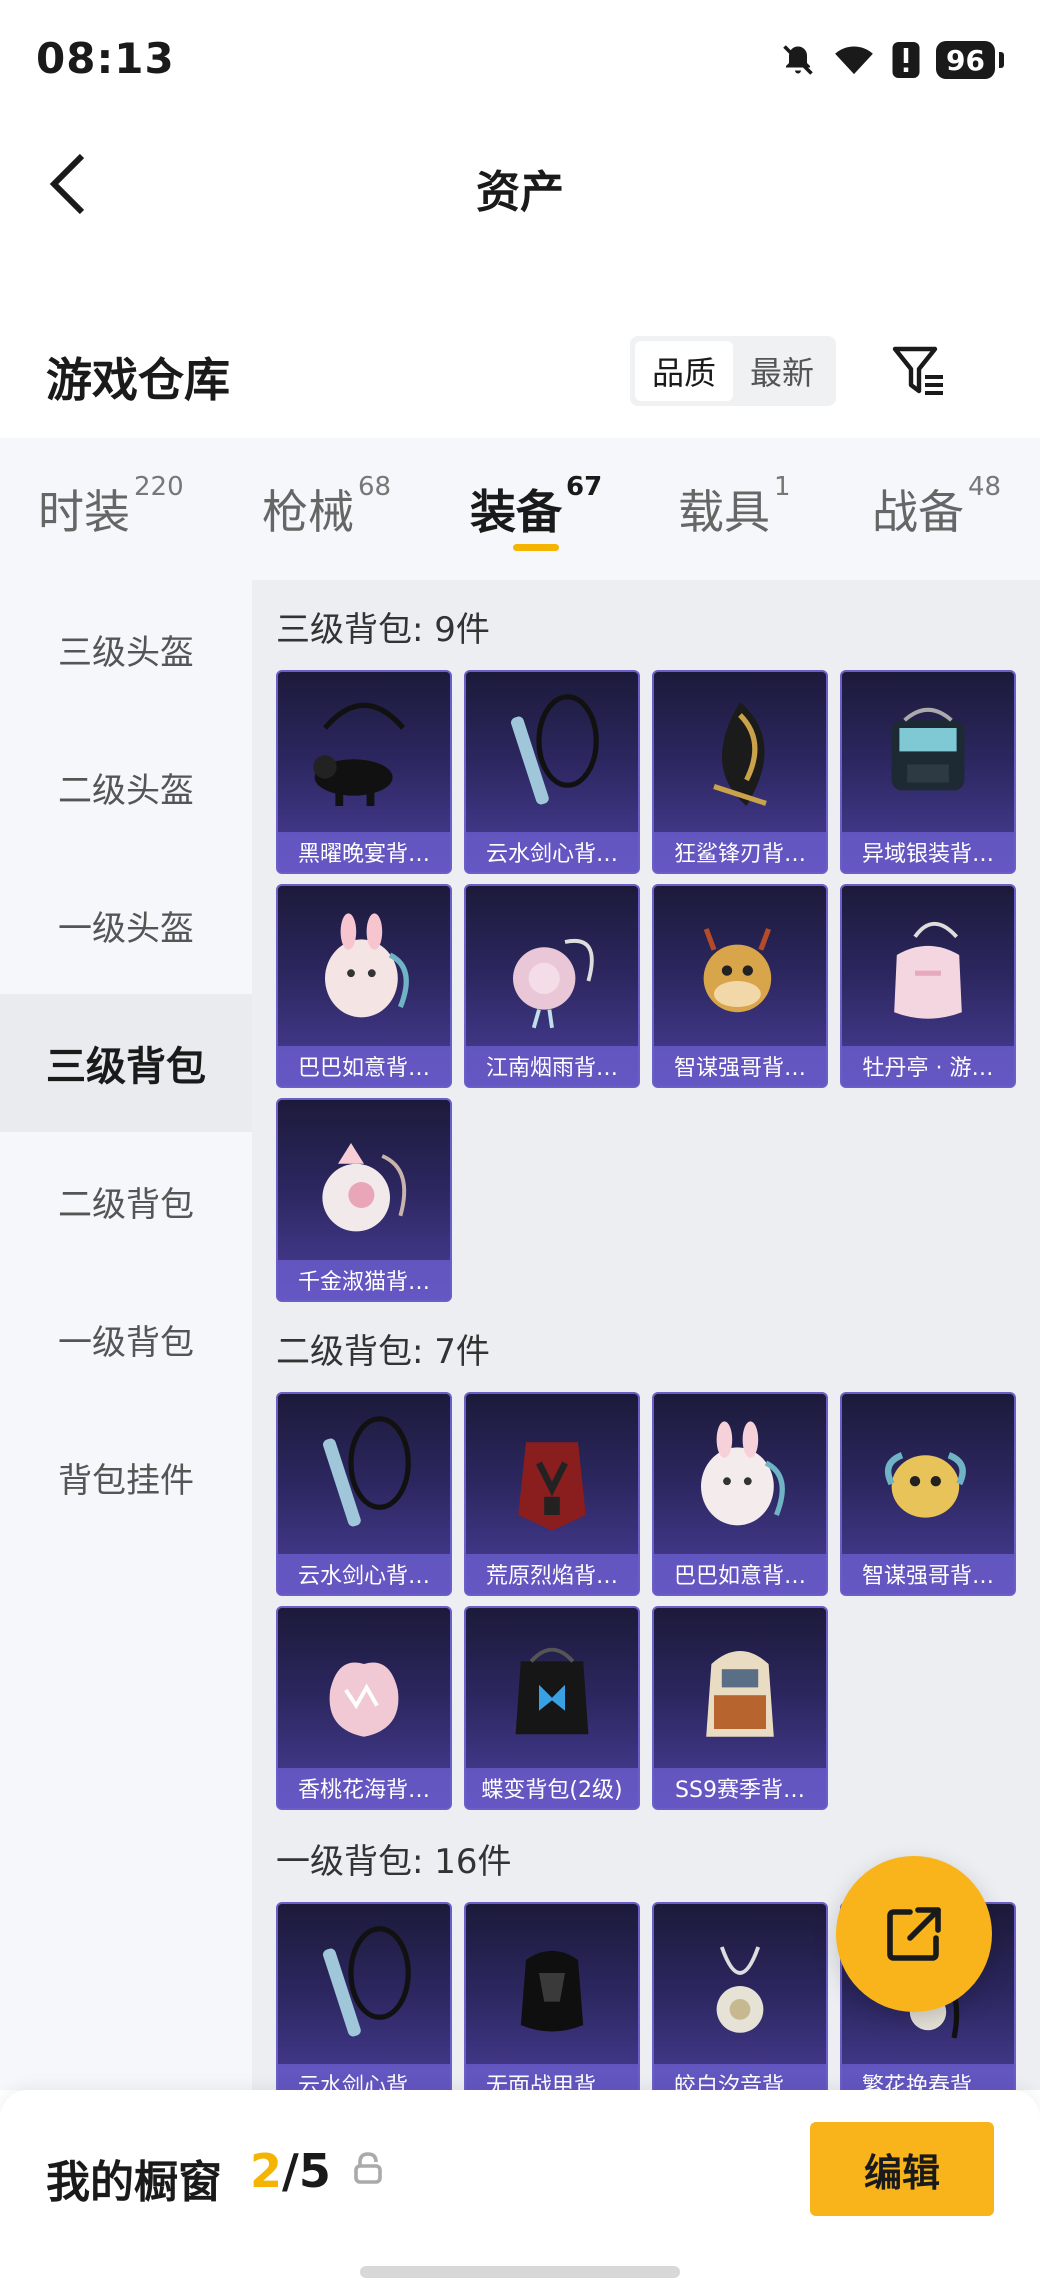 The height and width of the screenshot is (2295, 1040). What do you see at coordinates (159, 487) in the screenshot?
I see `tab-count: 220` at bounding box center [159, 487].